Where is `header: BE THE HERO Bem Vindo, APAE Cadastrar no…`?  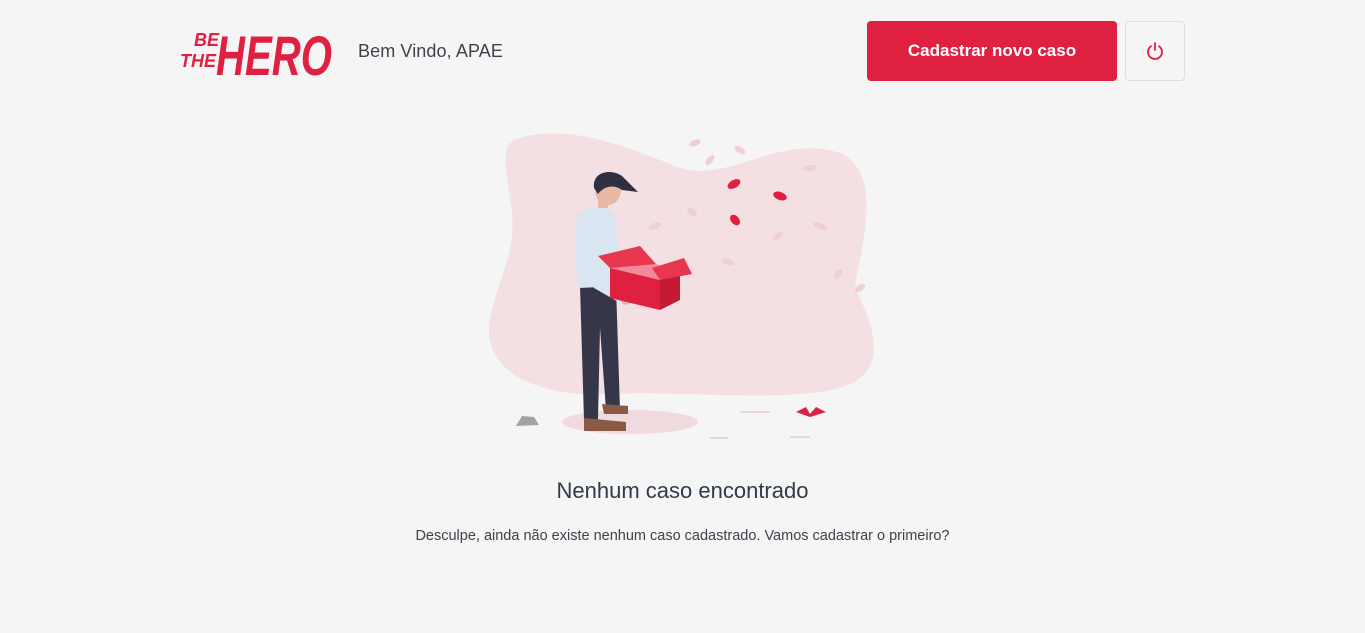
header: BE THE HERO Bem Vindo, APAE Cadastrar no… is located at coordinates (682, 51).